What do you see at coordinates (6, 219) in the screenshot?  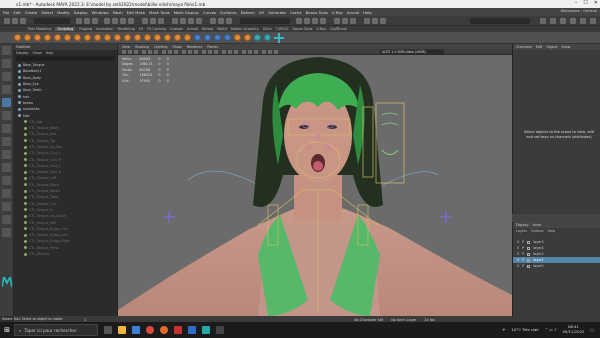 I see `hypershade-icon` at bounding box center [6, 219].